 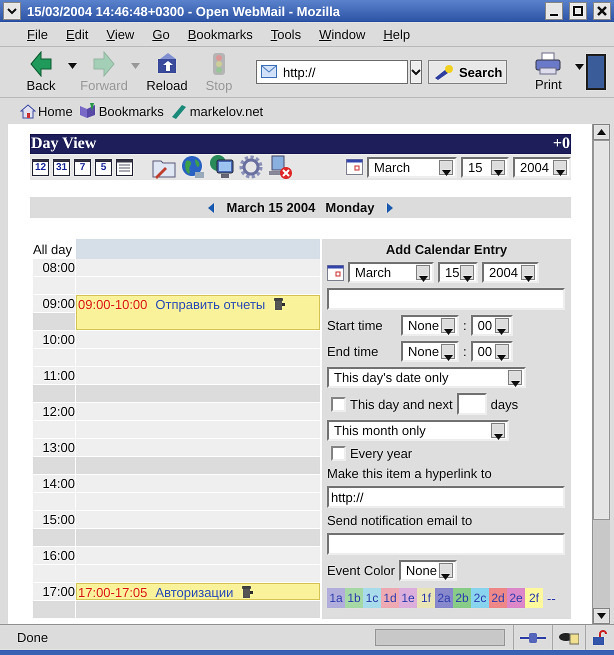 I want to click on color-swatch: 2f, so click(x=534, y=598).